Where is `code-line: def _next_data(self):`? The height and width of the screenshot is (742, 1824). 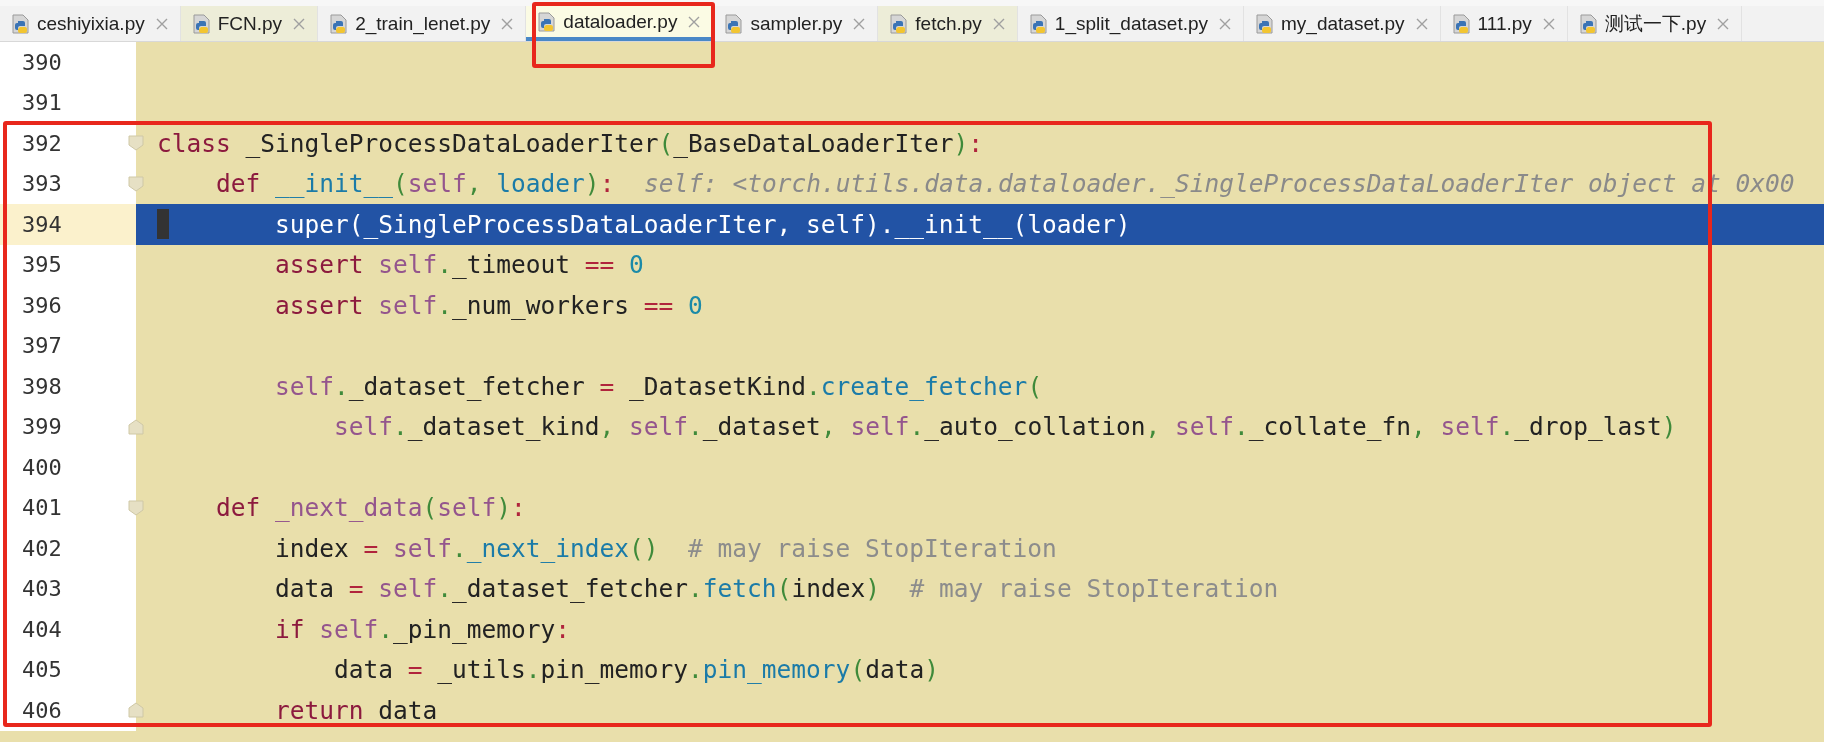 code-line: def _next_data(self): is located at coordinates (371, 508).